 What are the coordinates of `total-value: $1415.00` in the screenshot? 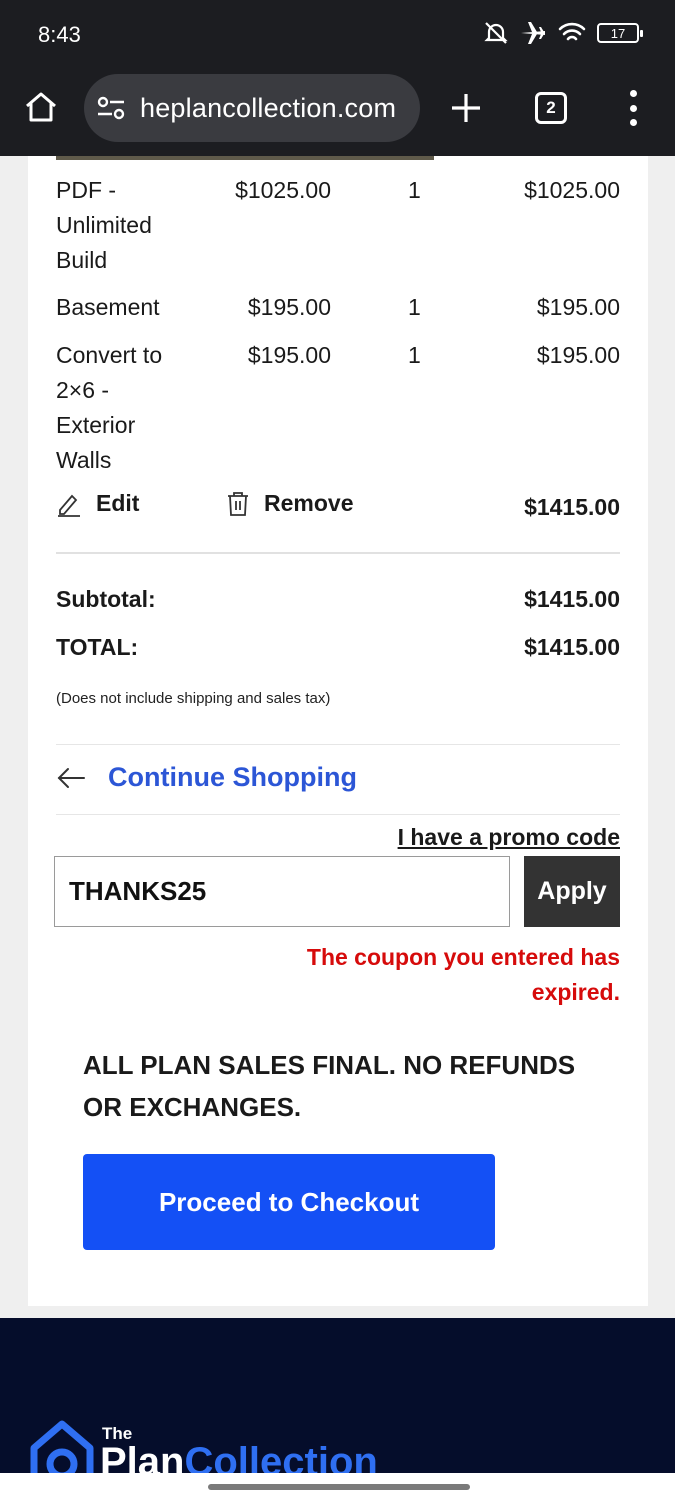 It's located at (572, 647).